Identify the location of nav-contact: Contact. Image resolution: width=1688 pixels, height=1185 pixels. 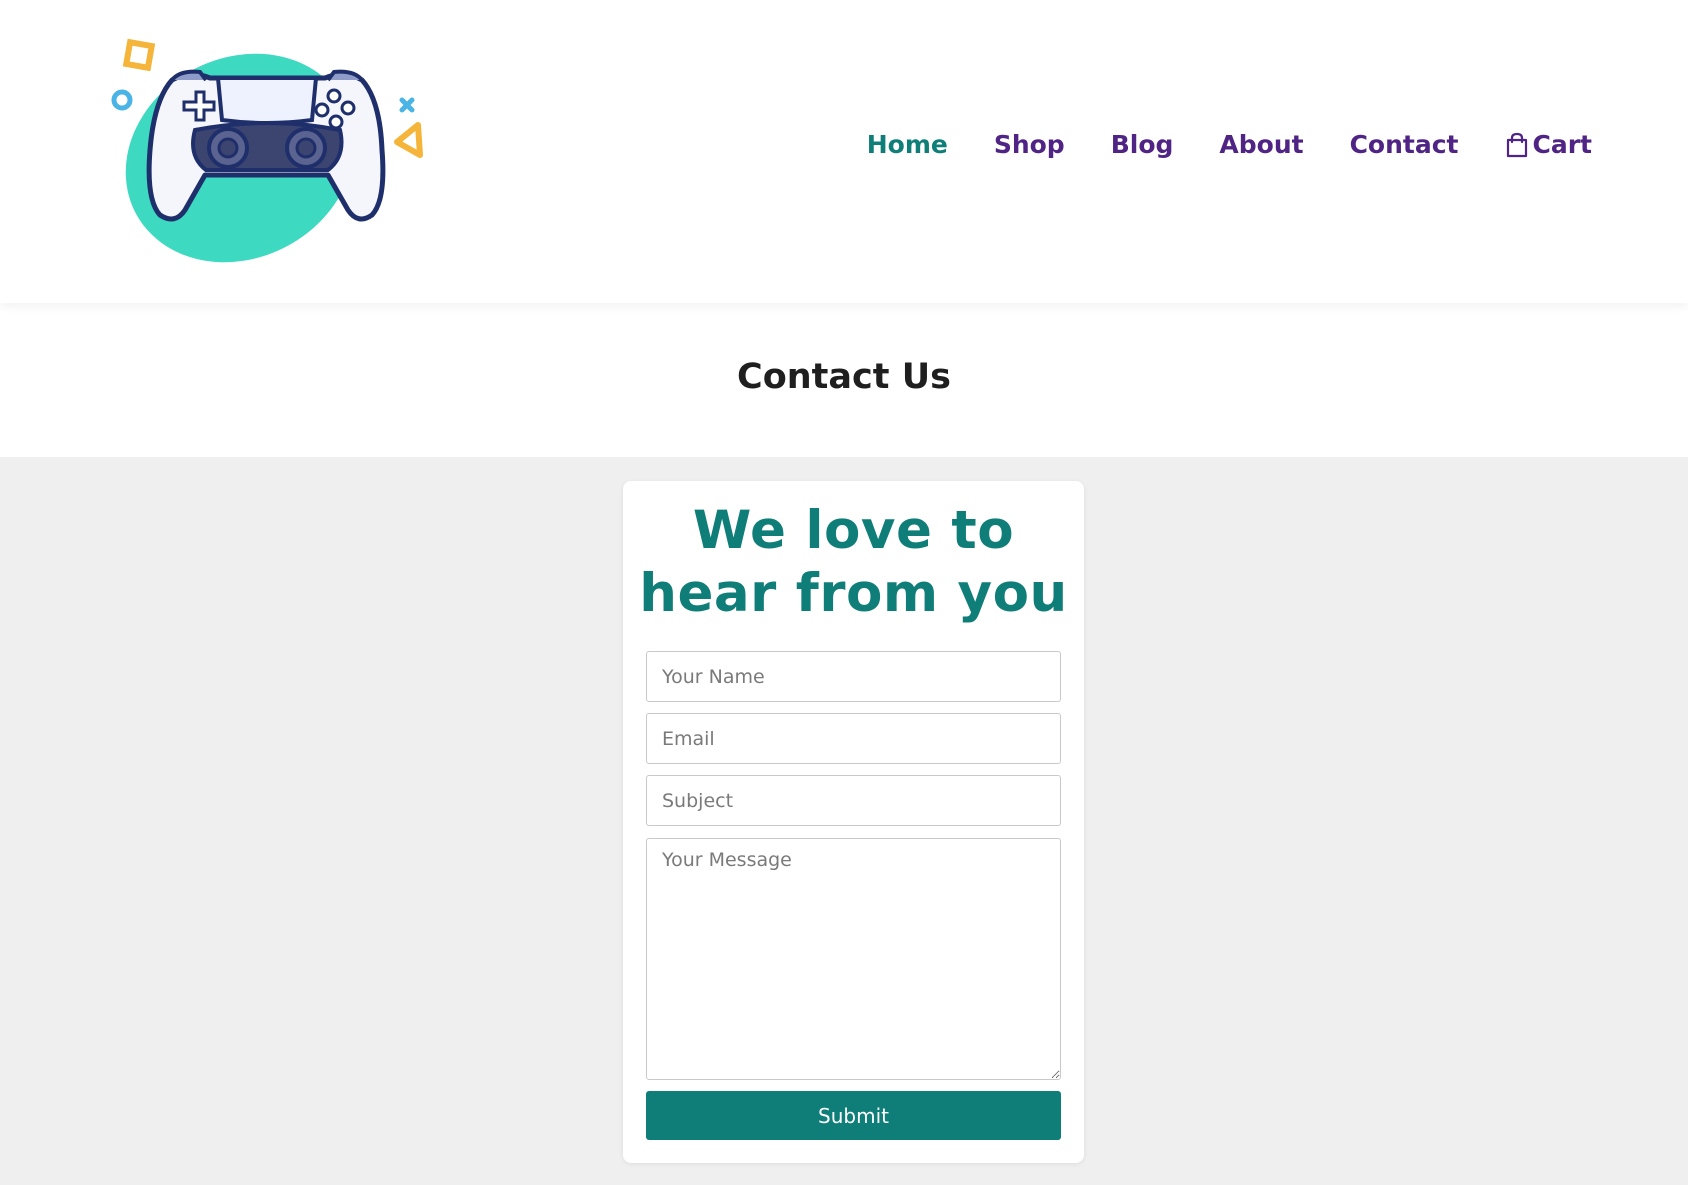
(1404, 144).